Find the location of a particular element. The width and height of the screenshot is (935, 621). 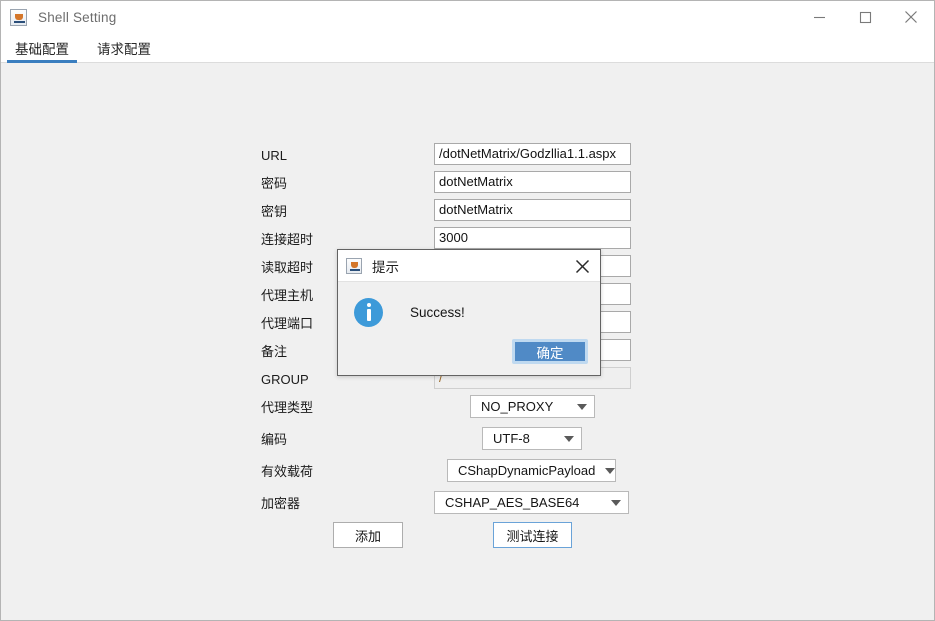

label-payload: 有效载荷 is located at coordinates (287, 471).